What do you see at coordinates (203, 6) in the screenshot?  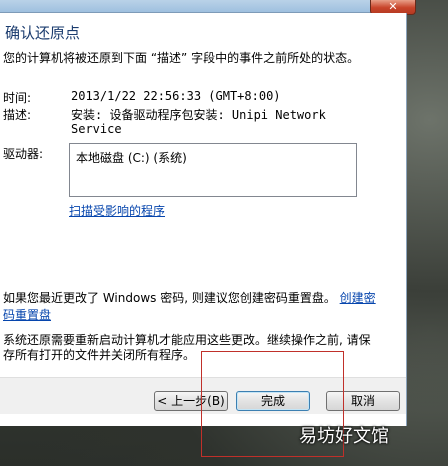 I see `title-bar` at bounding box center [203, 6].